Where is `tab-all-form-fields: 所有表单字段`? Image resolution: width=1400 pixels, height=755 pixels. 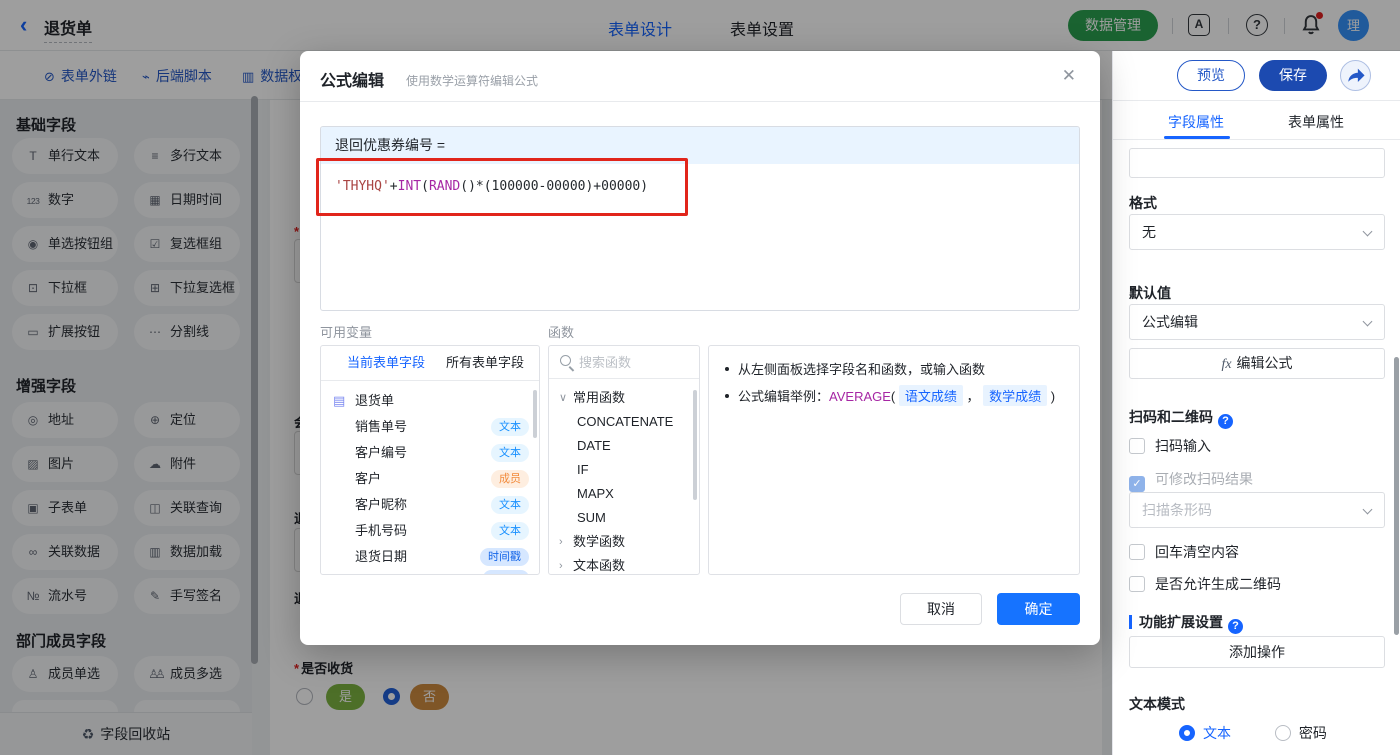
tab-all-form-fields: 所有表单字段 is located at coordinates (485, 363).